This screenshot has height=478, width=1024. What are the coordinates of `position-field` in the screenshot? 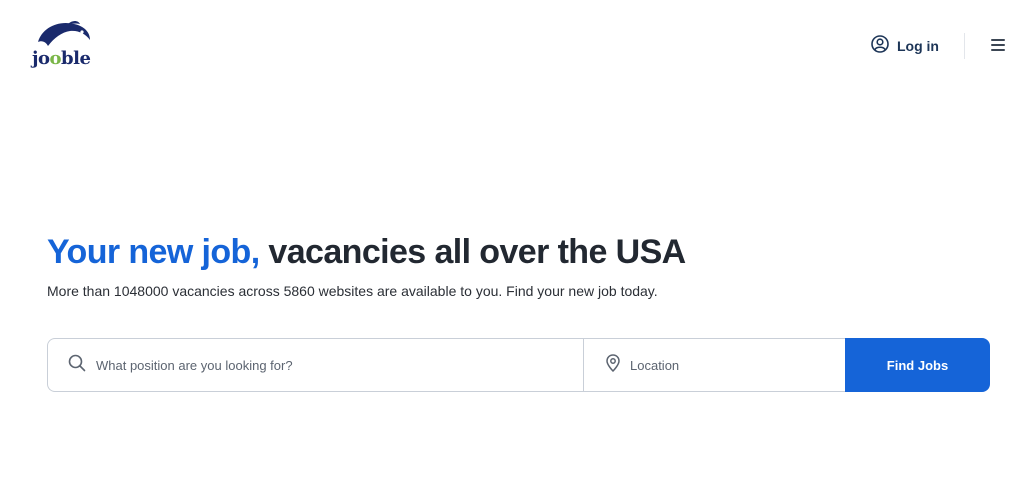 It's located at (315, 365).